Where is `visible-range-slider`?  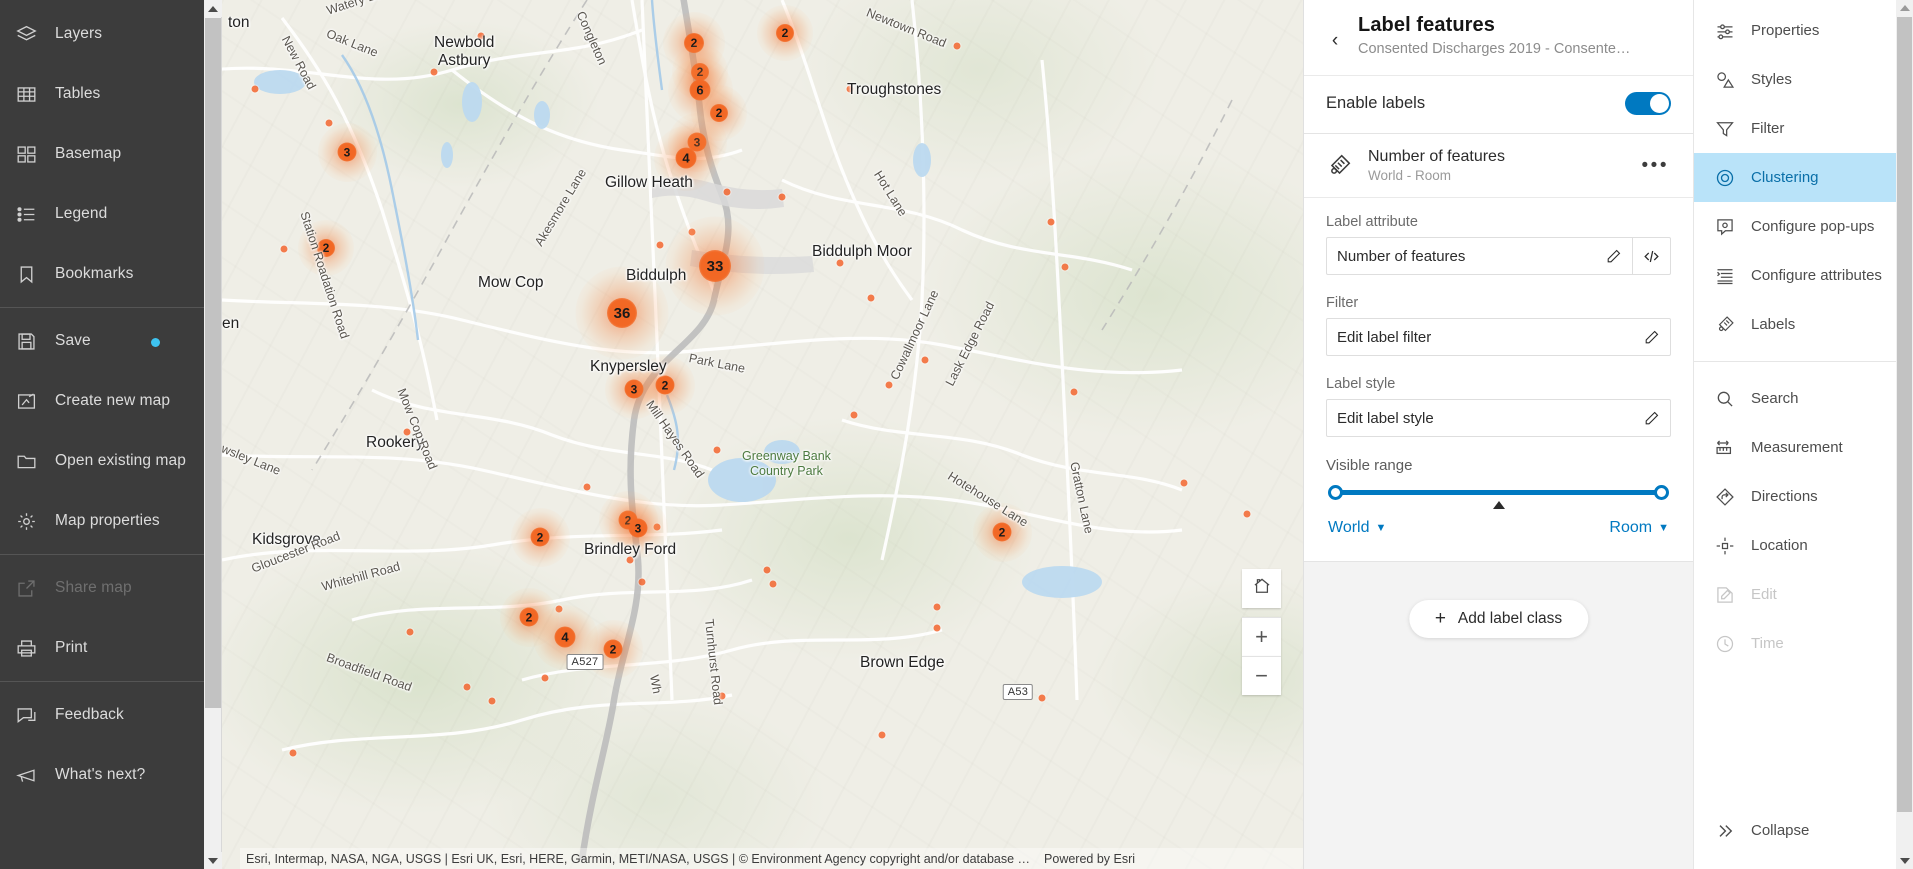
visible-range-slider is located at coordinates (1498, 497).